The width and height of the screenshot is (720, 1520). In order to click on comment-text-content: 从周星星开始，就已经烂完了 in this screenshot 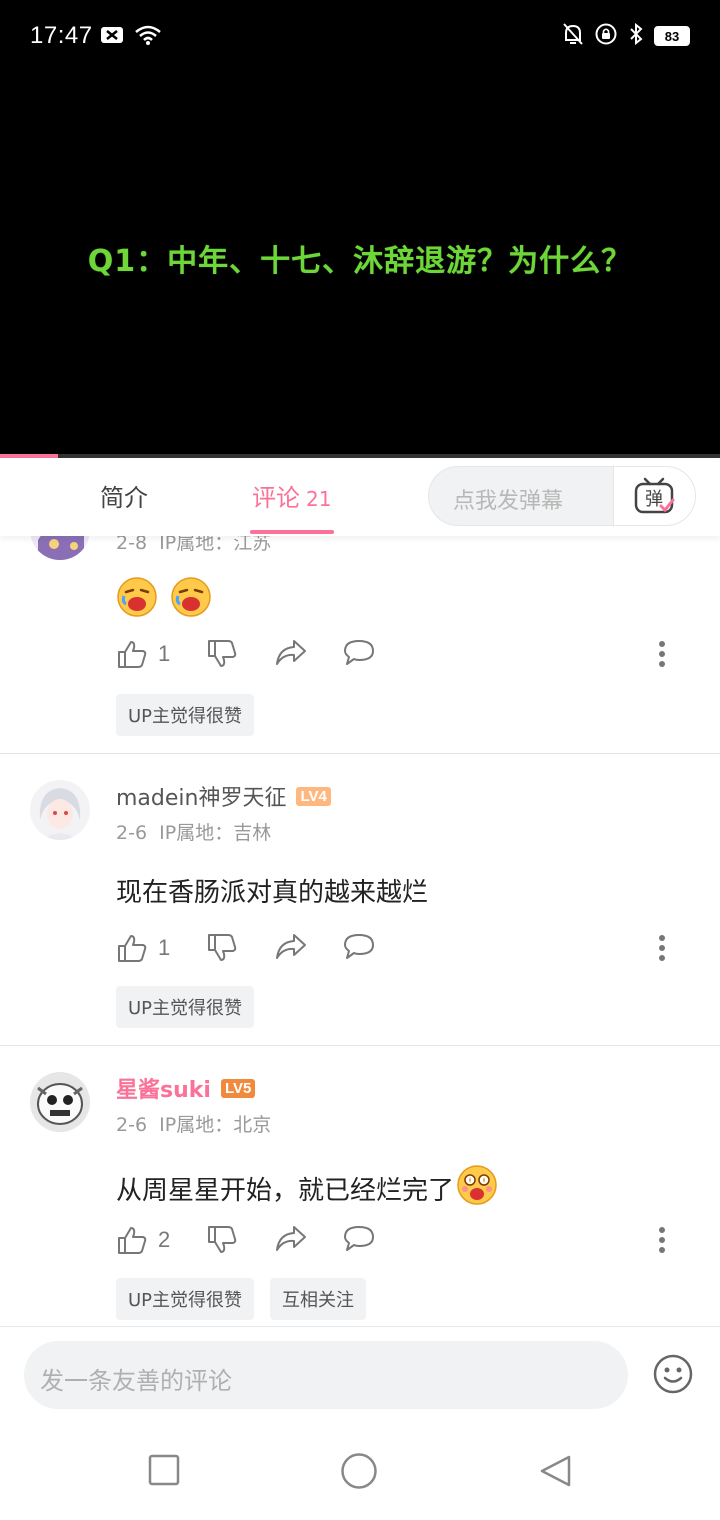, I will do `click(285, 1191)`.